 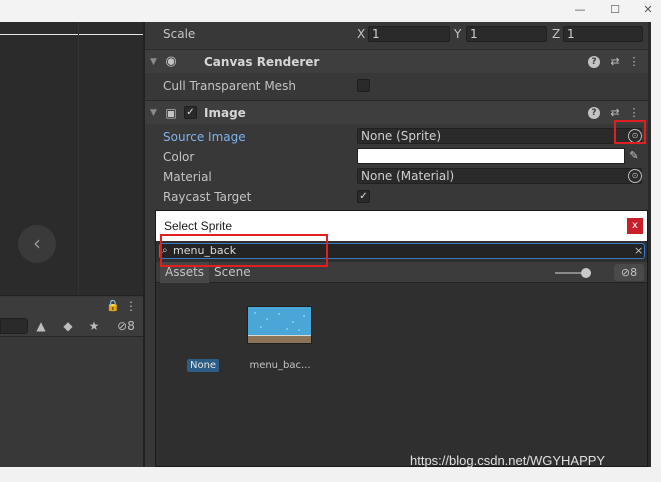 I want to click on thumbnail-ground, so click(x=279, y=339).